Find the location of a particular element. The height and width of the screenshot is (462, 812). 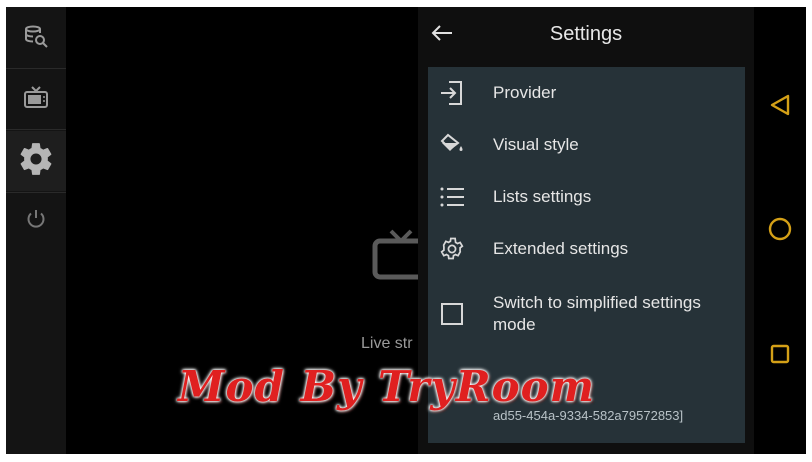

left-rail is located at coordinates (36, 230).